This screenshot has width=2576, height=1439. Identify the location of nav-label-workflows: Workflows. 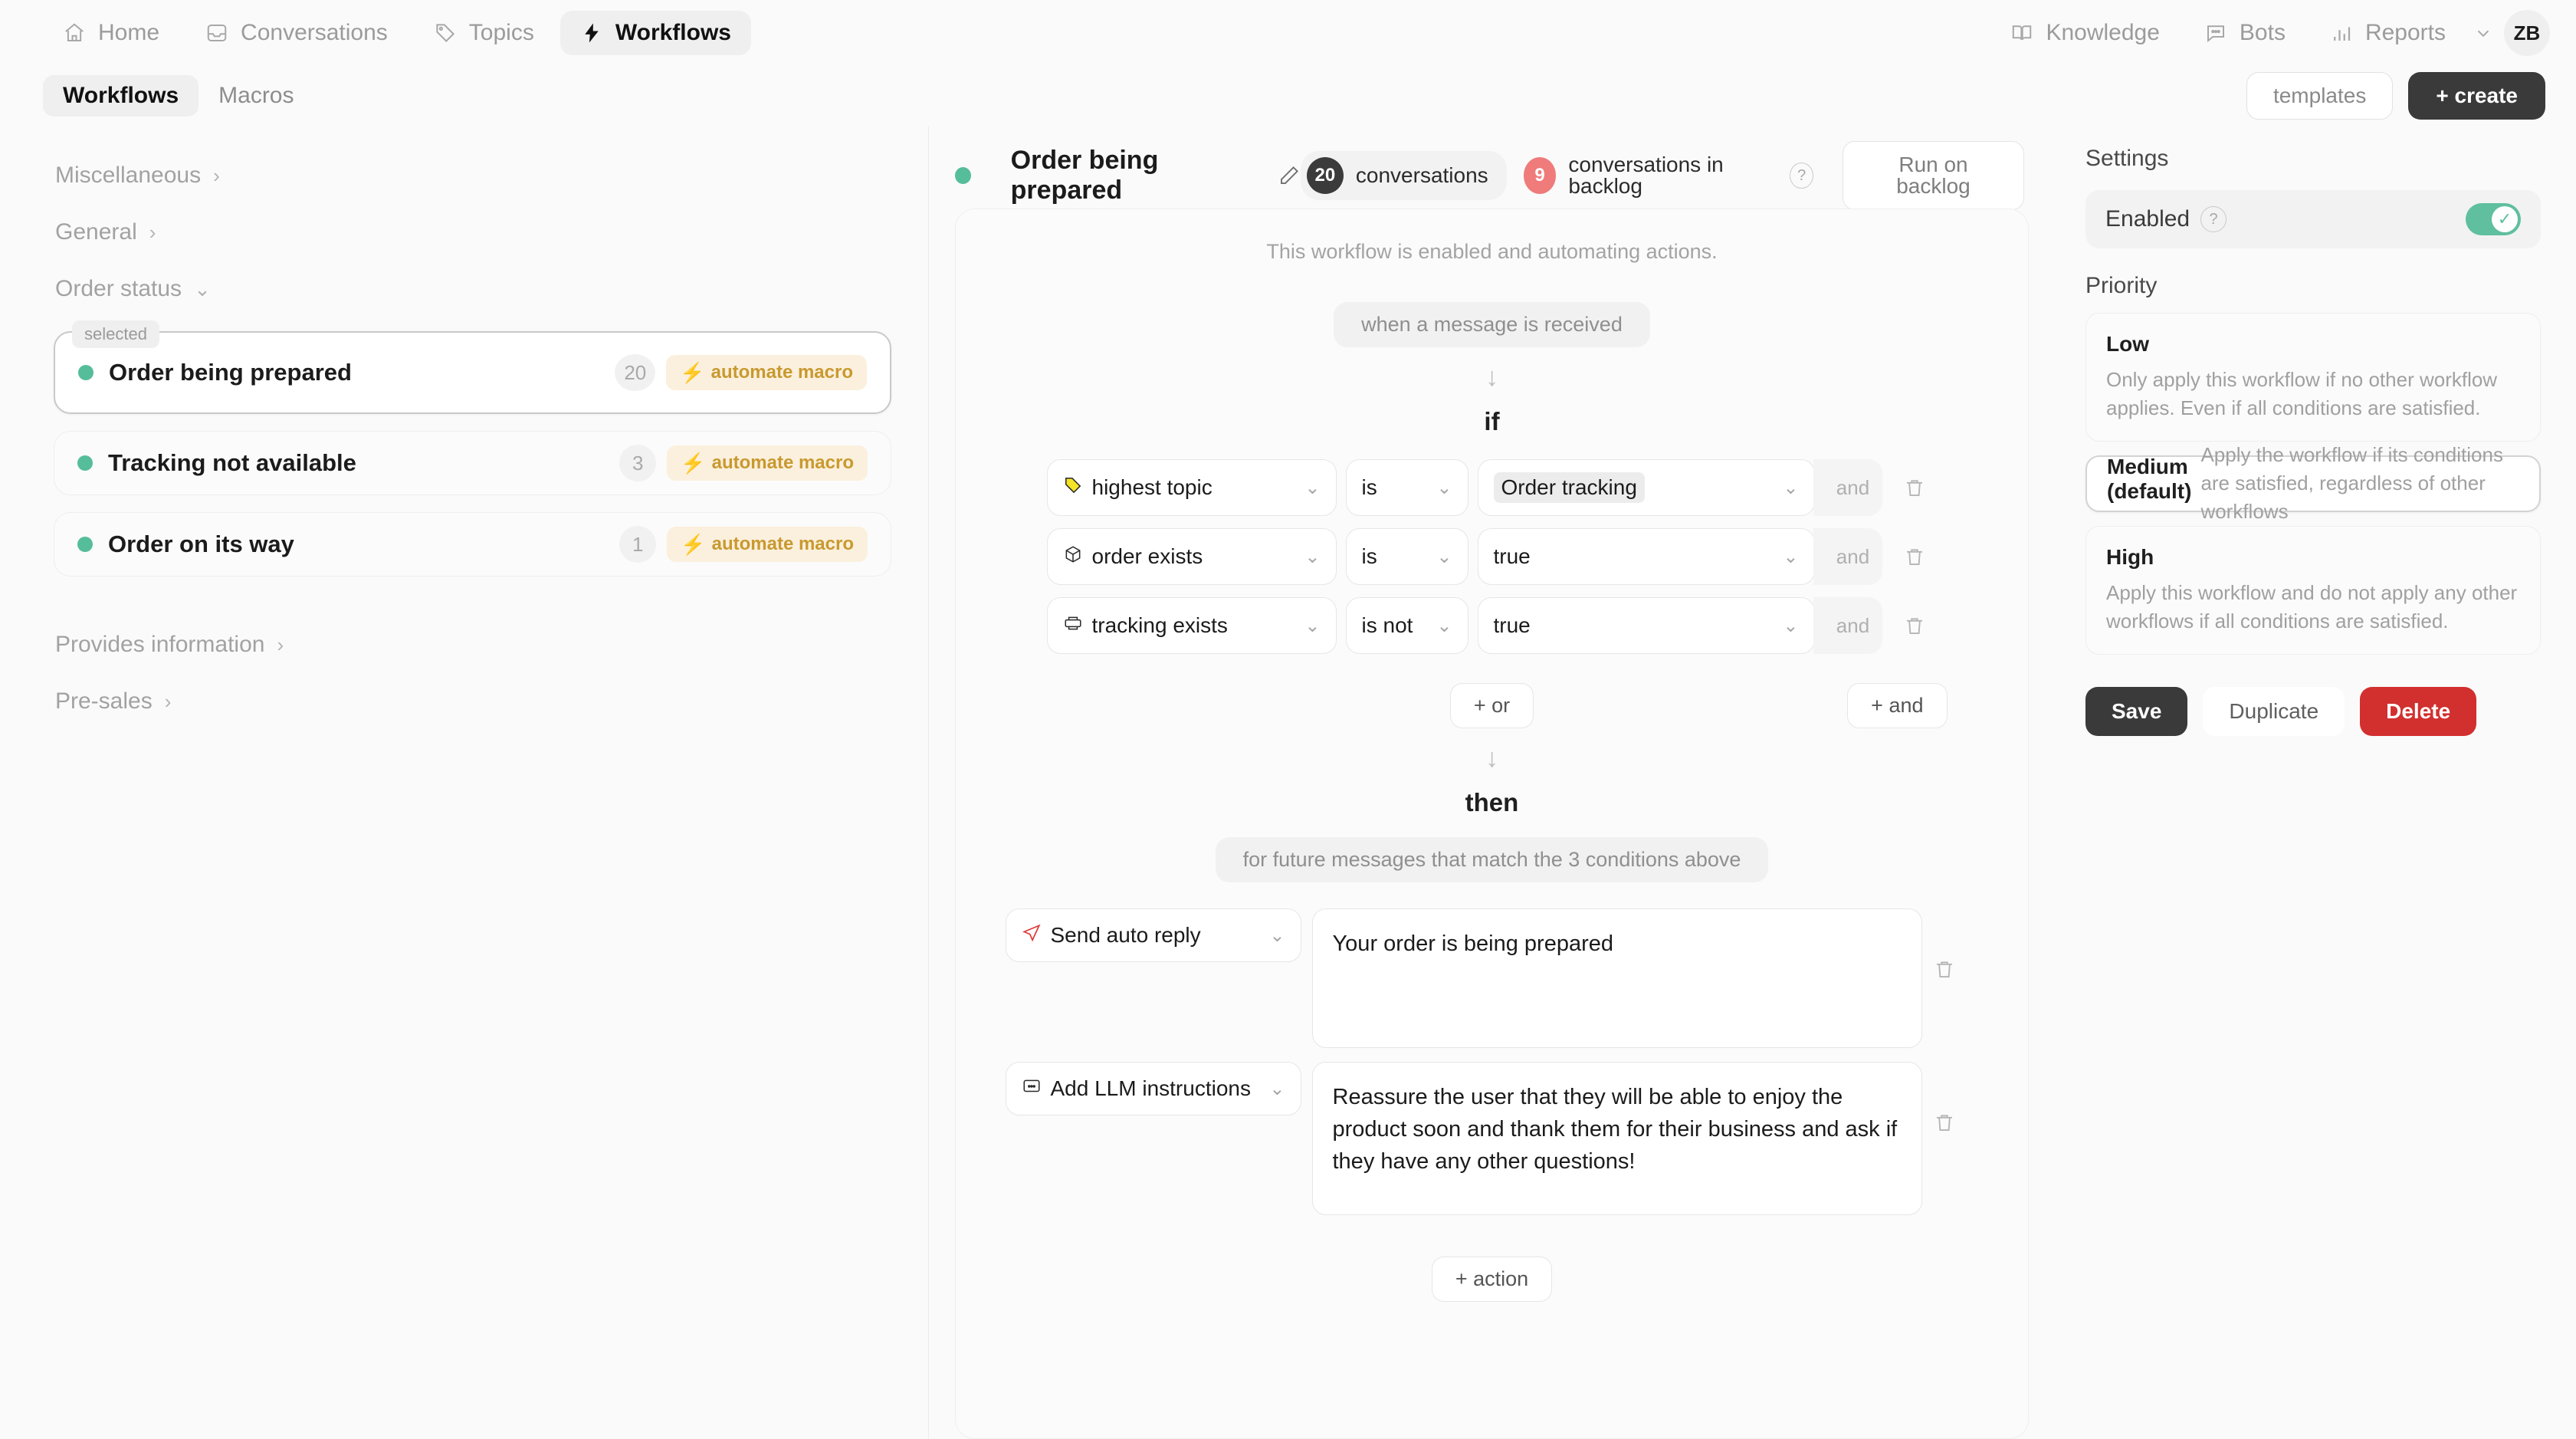
(673, 32).